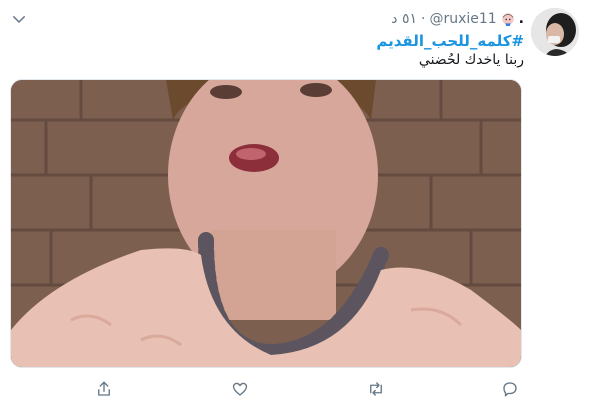 The image size is (594, 408). Describe the element at coordinates (471, 60) in the screenshot. I see `tweet-text: ربنا ياخدك لحُضني` at that location.